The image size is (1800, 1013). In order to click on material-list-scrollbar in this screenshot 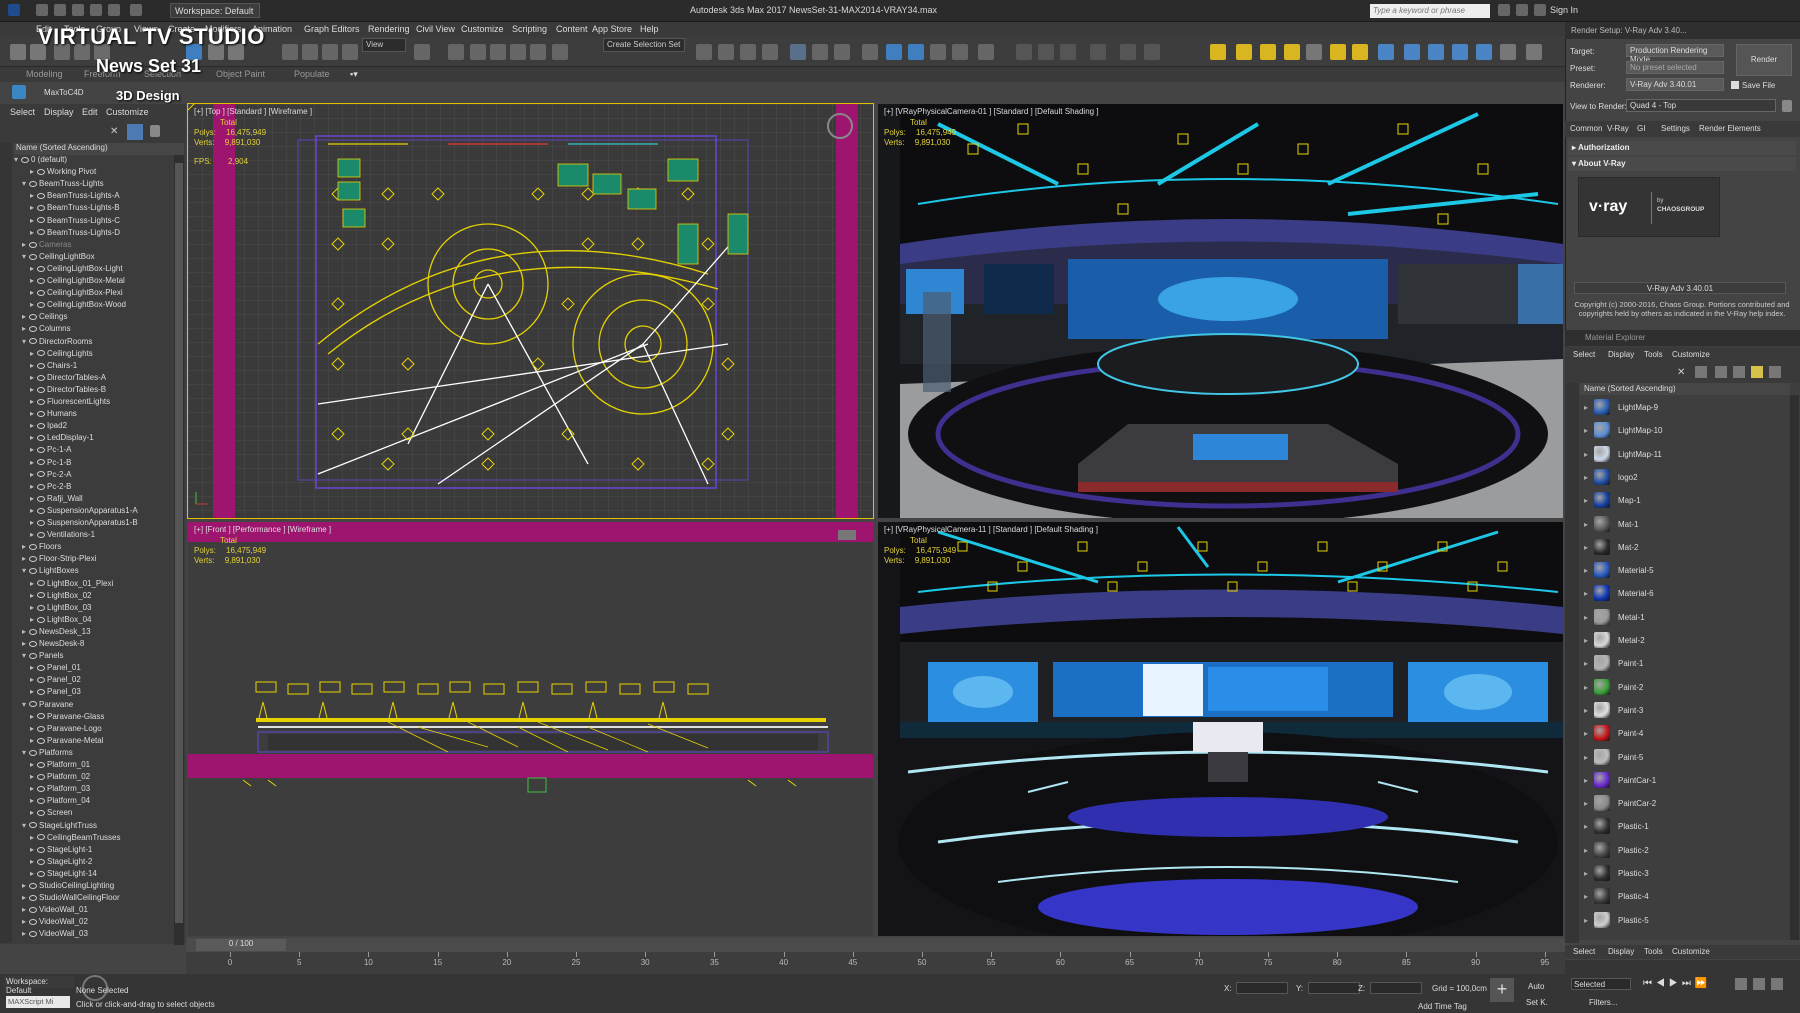, I will do `click(1794, 667)`.